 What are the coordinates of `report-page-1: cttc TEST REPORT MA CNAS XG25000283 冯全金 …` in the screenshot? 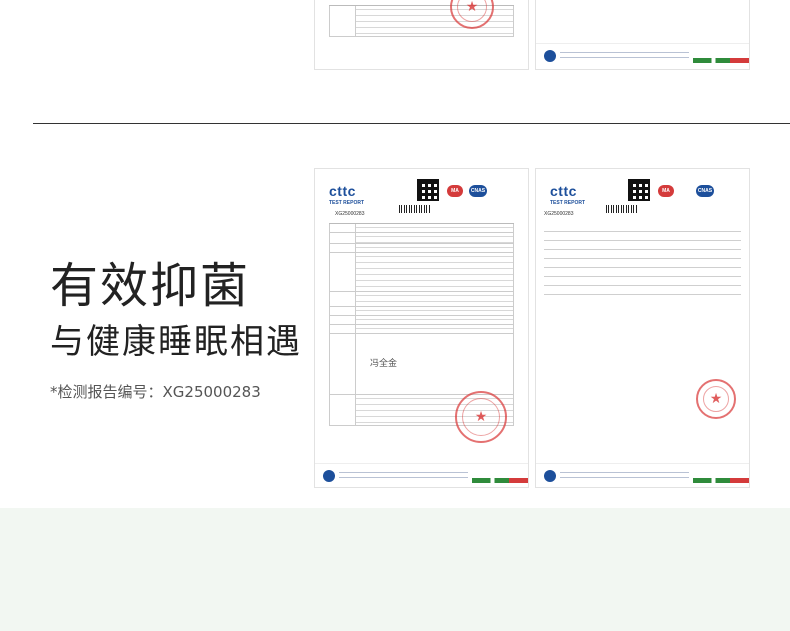 It's located at (421, 328).